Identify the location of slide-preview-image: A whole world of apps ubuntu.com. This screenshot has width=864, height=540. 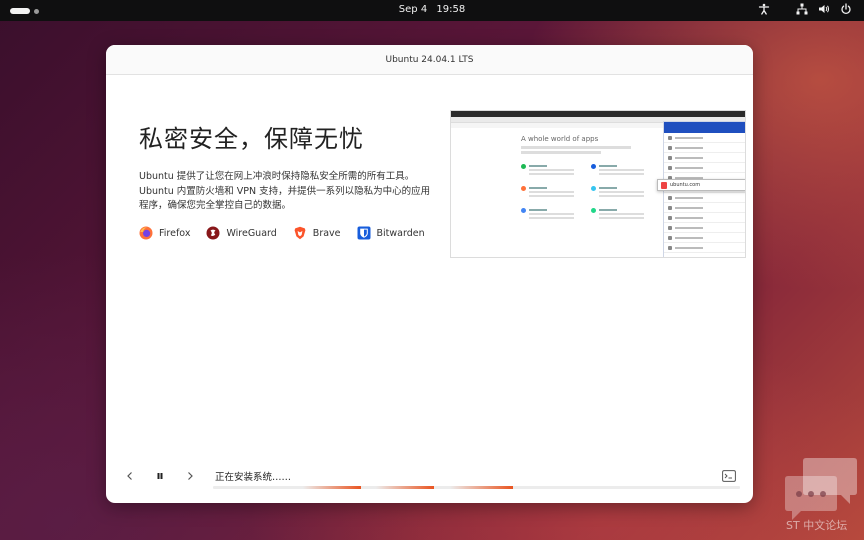
(598, 184).